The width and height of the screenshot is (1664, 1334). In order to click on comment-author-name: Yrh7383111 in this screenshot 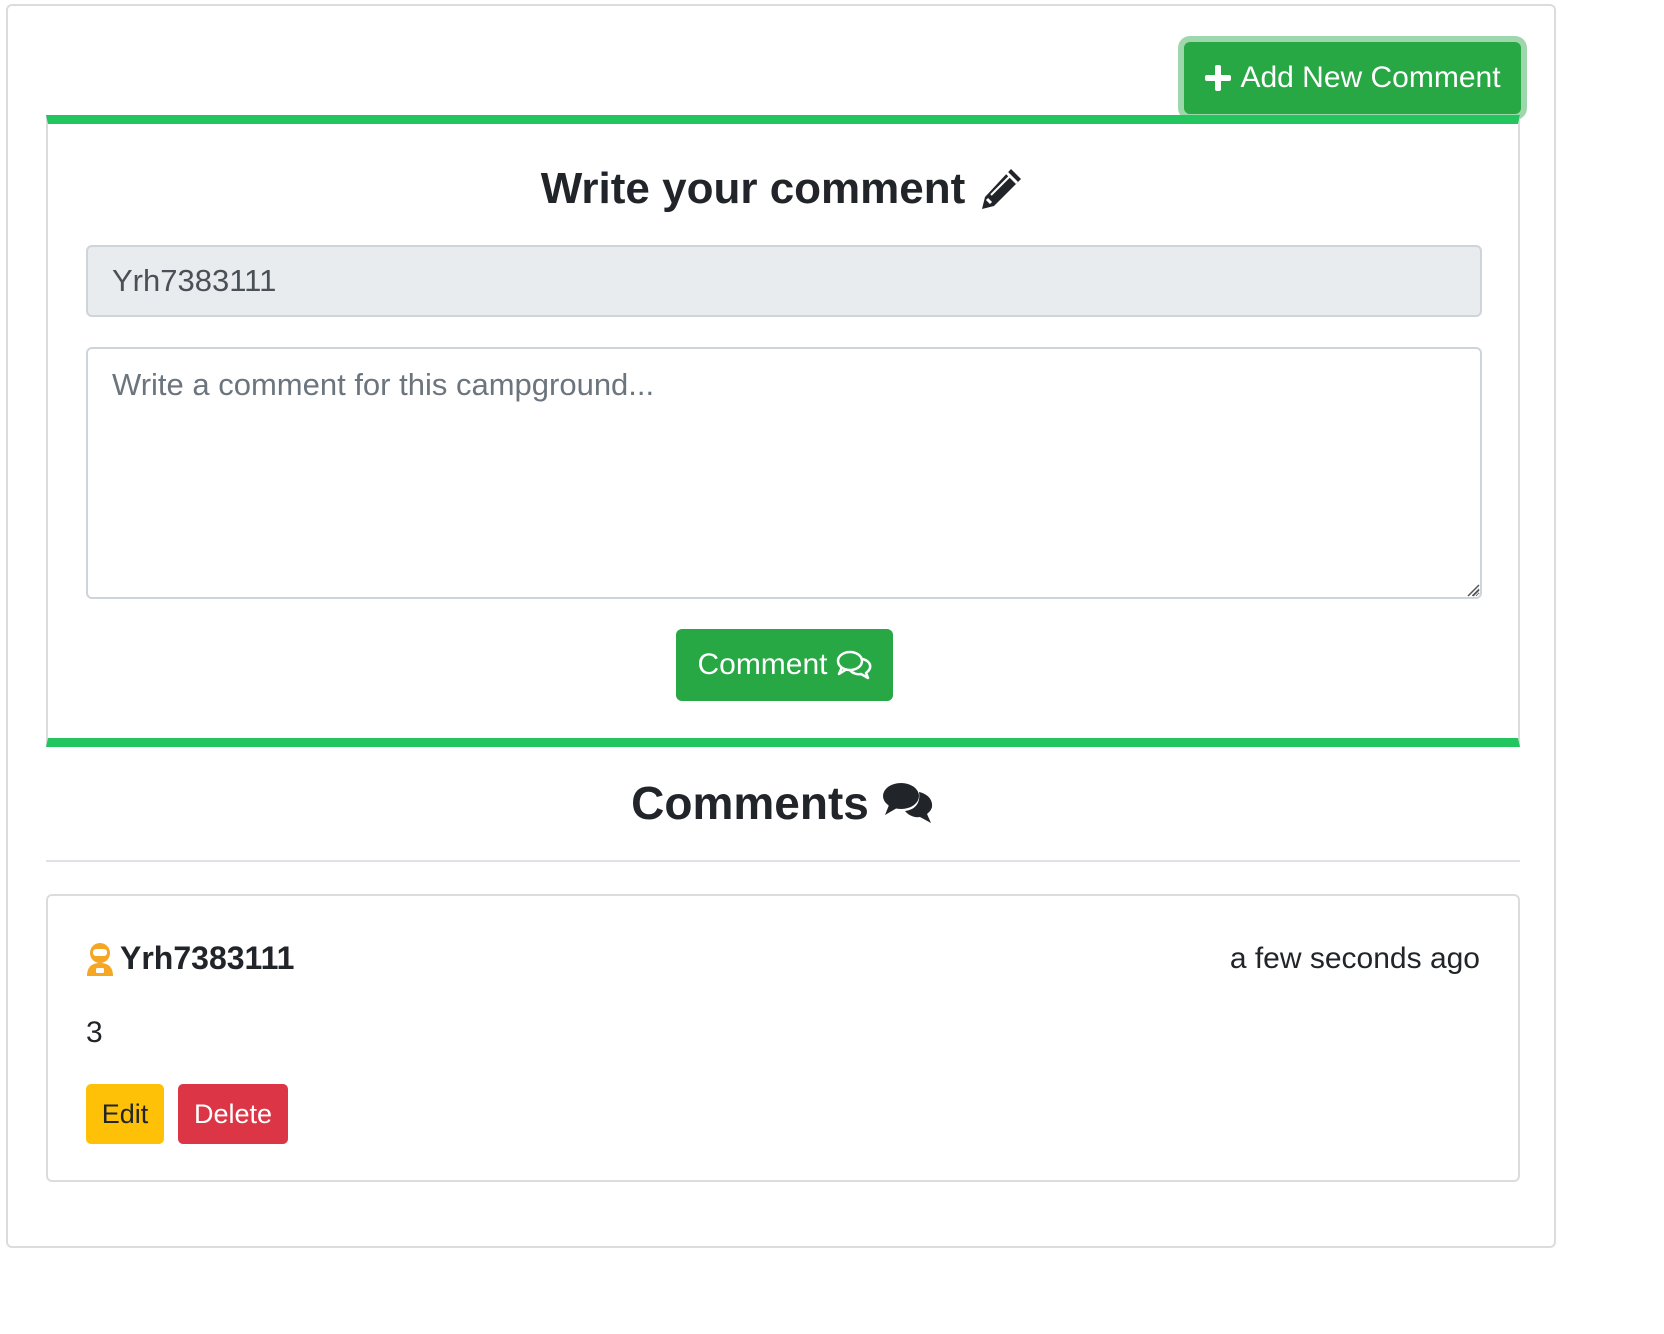, I will do `click(207, 958)`.